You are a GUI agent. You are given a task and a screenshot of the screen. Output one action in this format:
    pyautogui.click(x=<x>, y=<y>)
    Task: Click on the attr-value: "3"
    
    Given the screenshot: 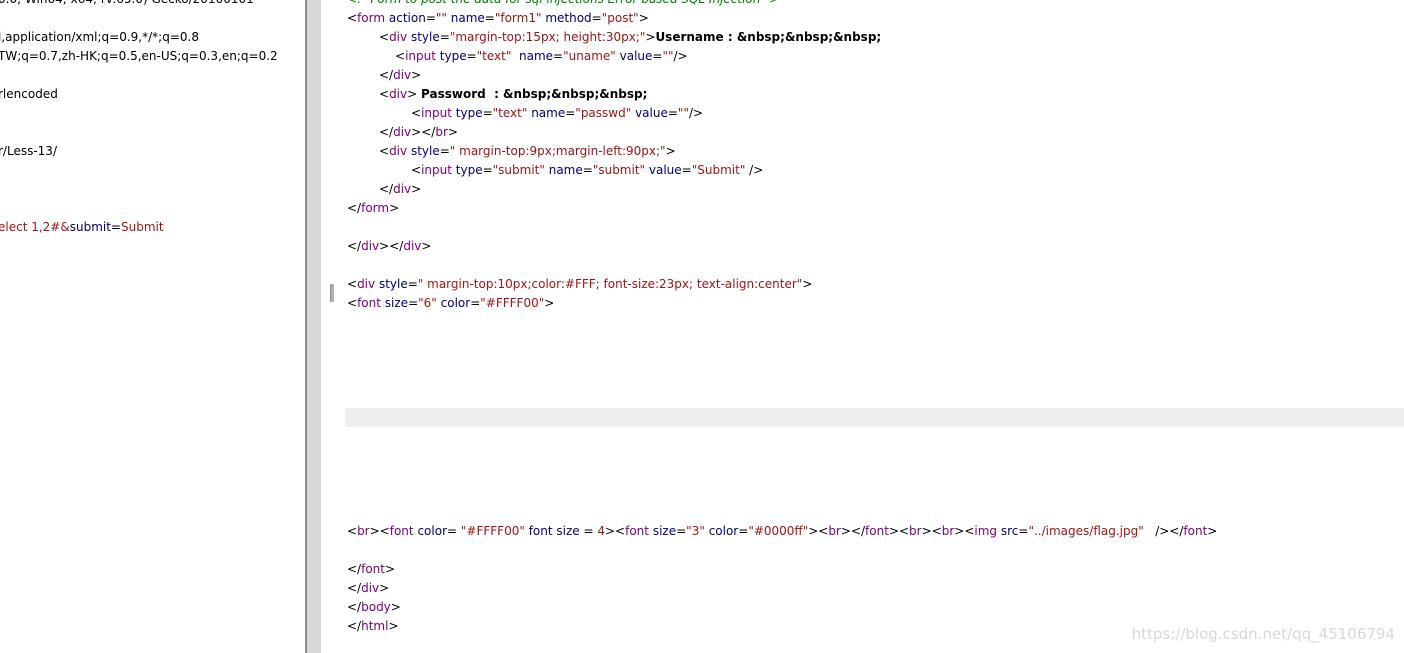 What is the action you would take?
    pyautogui.click(x=695, y=531)
    